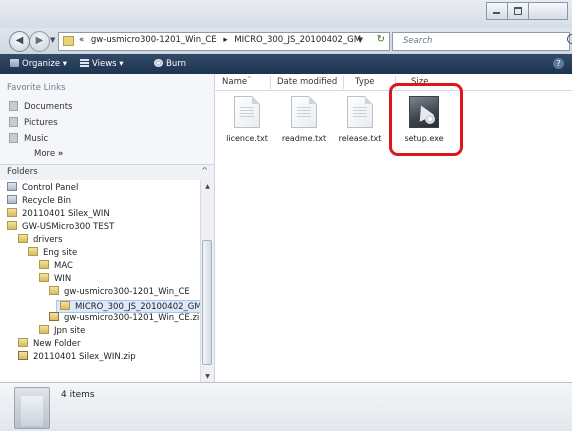 The height and width of the screenshot is (431, 572). I want to click on favorite-link-label: Documents, so click(48, 107).